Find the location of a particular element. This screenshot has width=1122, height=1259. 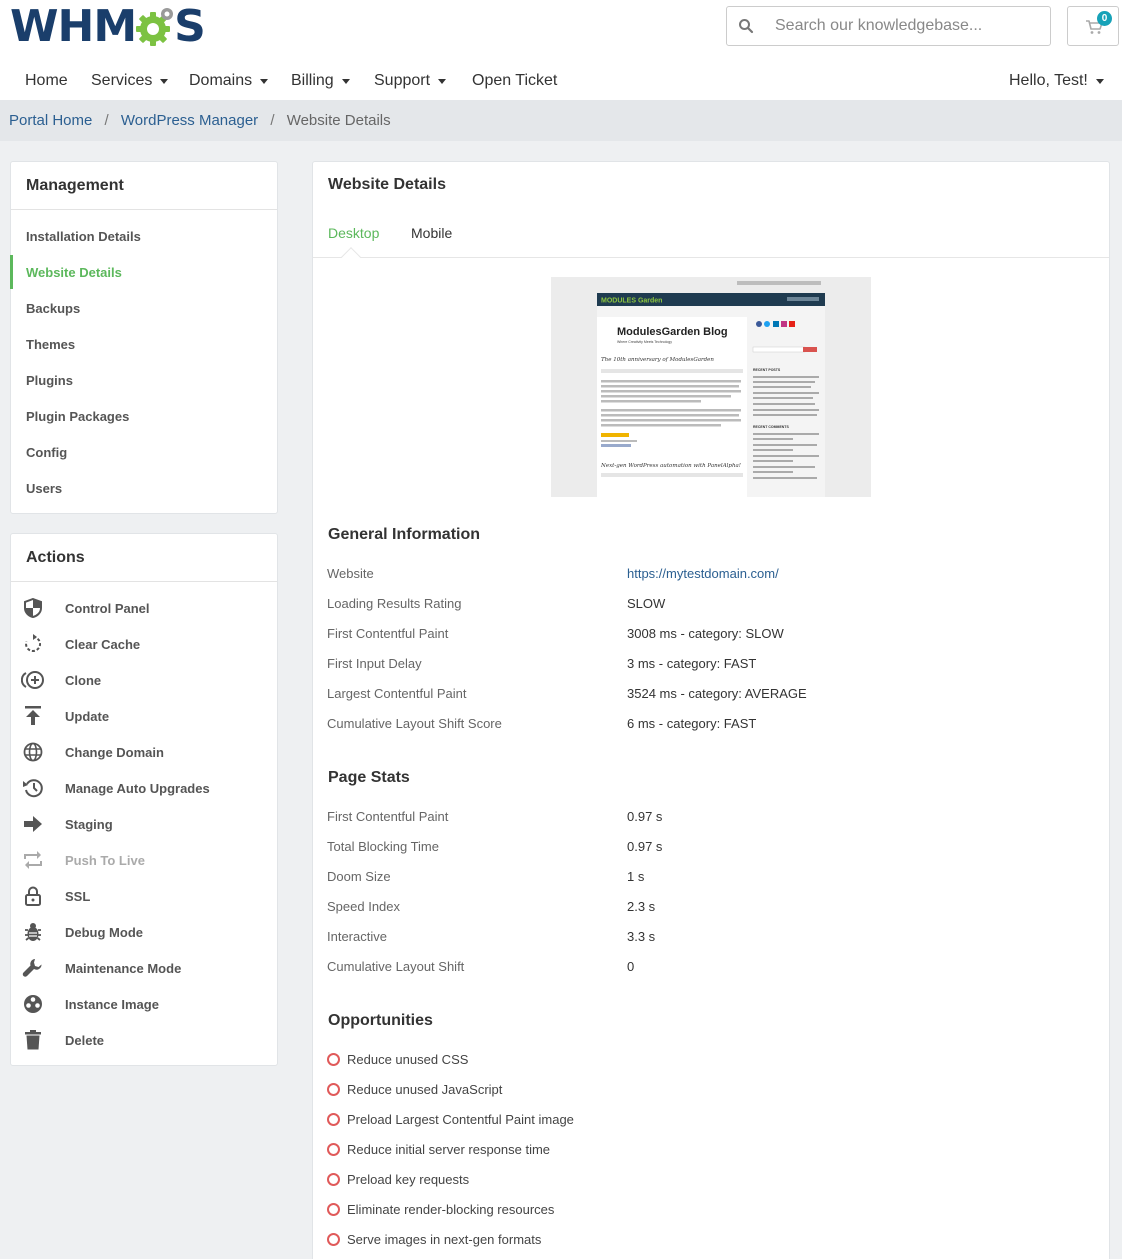

nav-billing: Billing is located at coordinates (320, 81).